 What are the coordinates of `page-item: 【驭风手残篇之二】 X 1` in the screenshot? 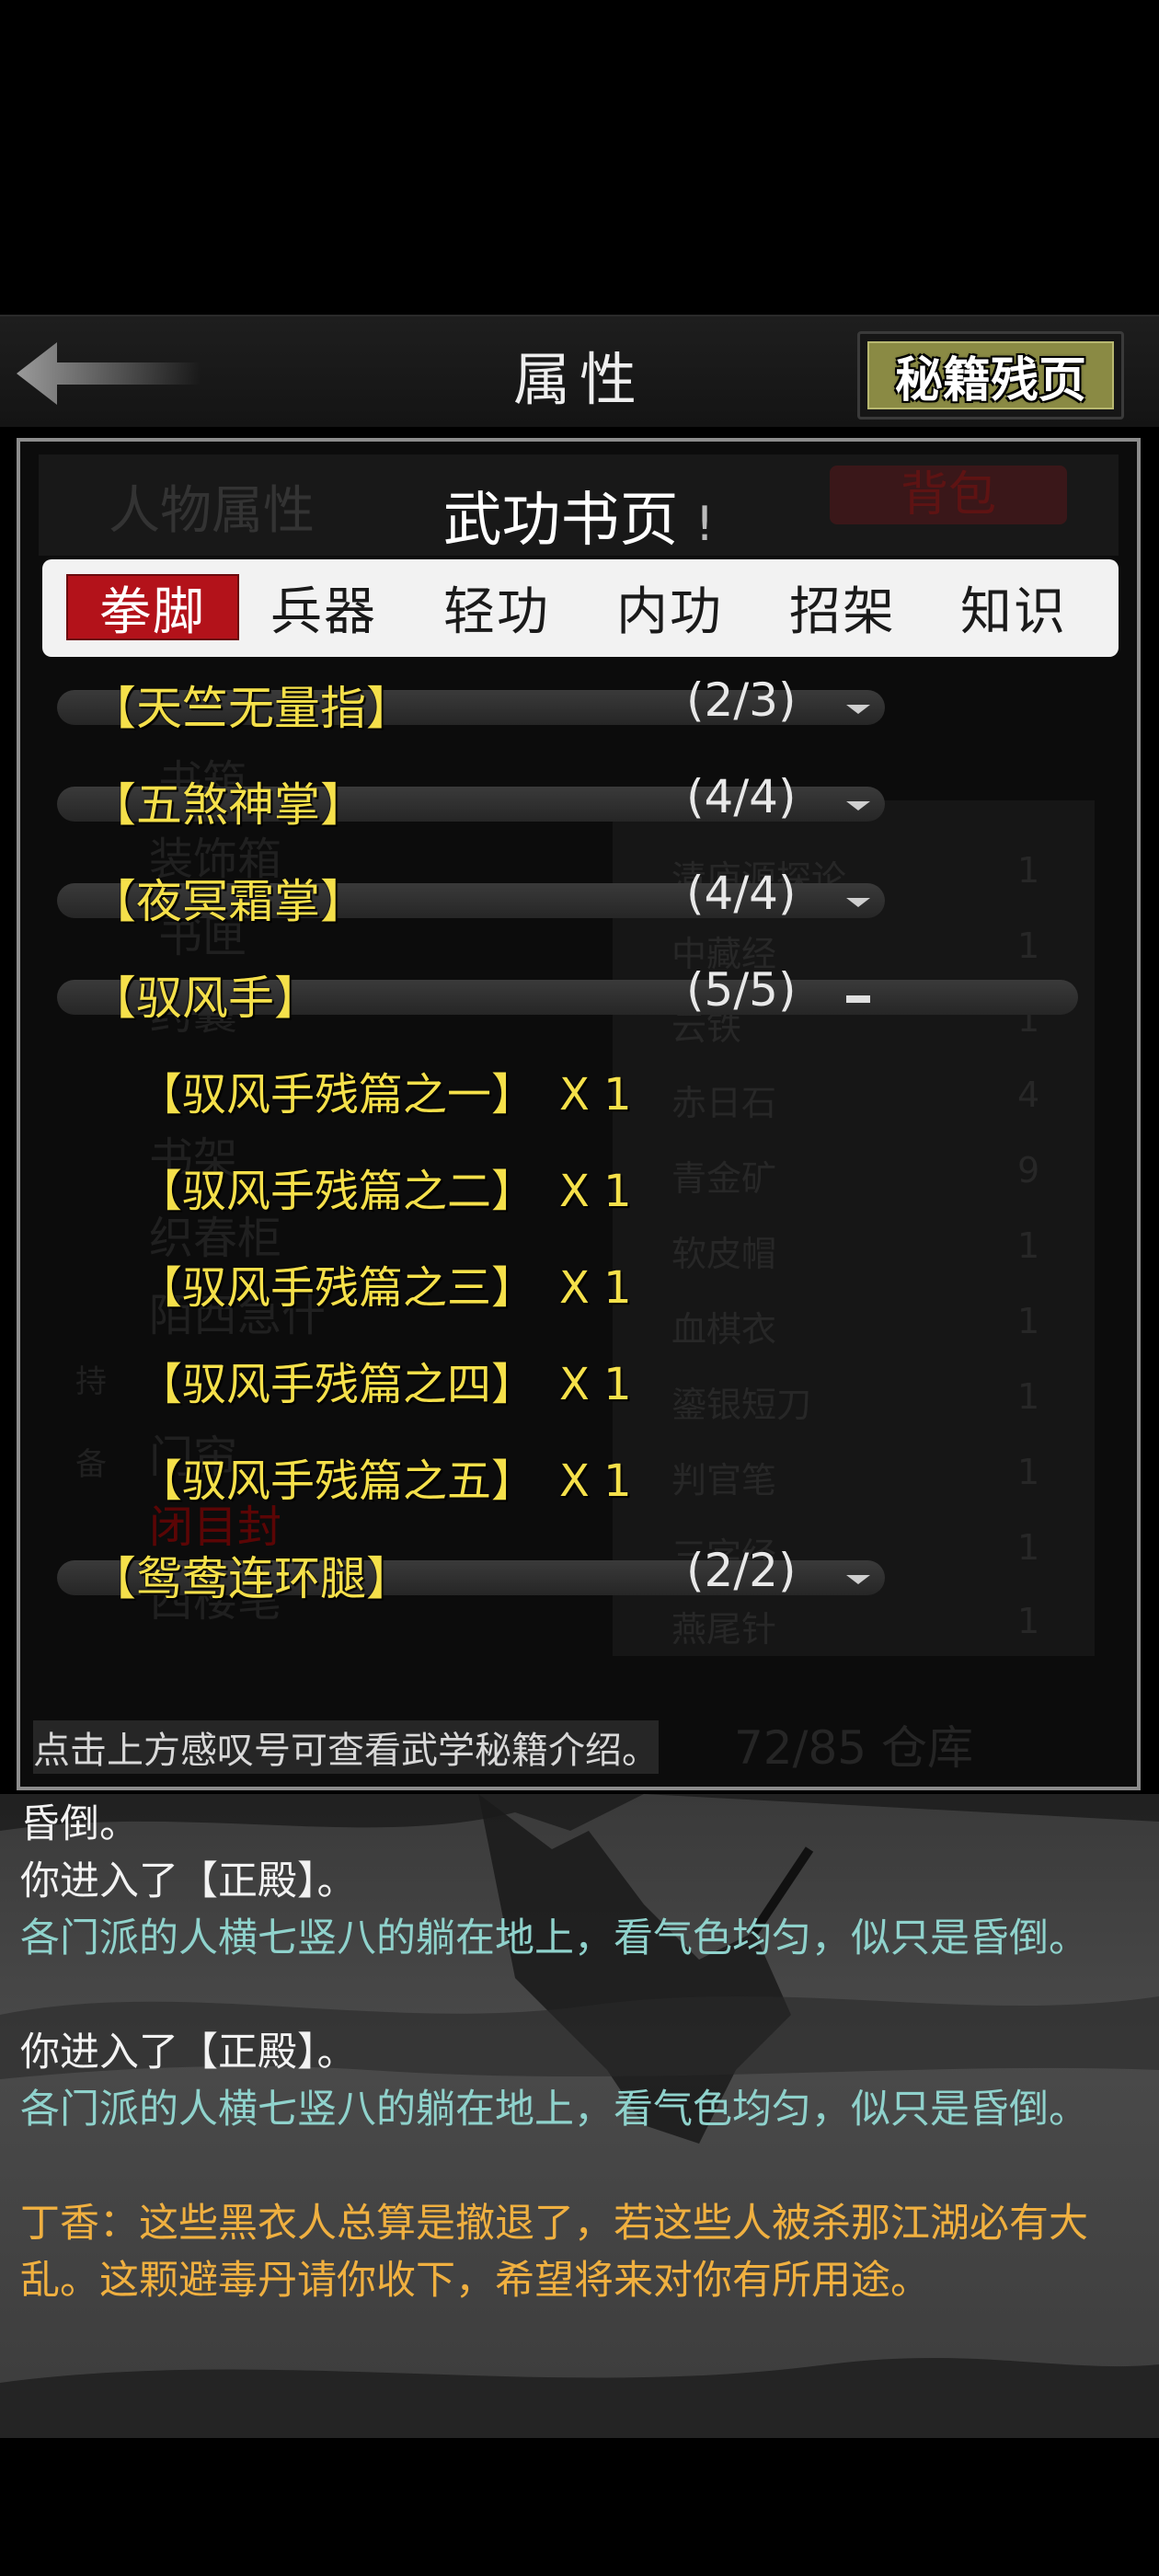 It's located at (385, 1191).